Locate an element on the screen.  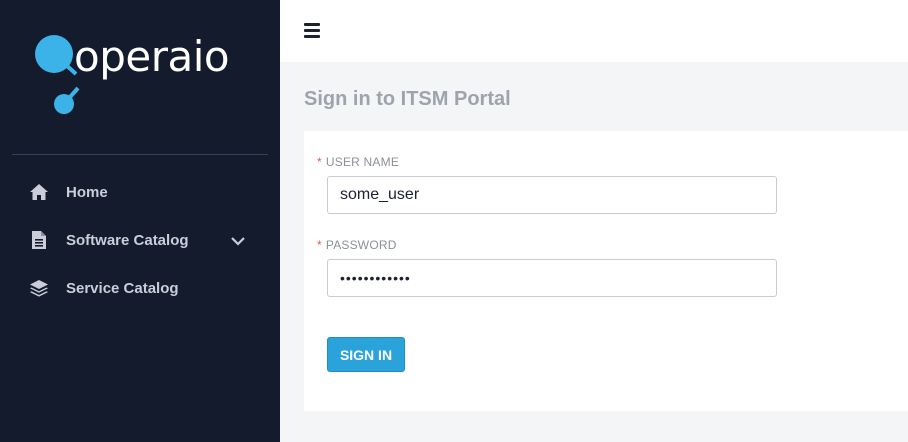
chevron-down-icon is located at coordinates (238, 241).